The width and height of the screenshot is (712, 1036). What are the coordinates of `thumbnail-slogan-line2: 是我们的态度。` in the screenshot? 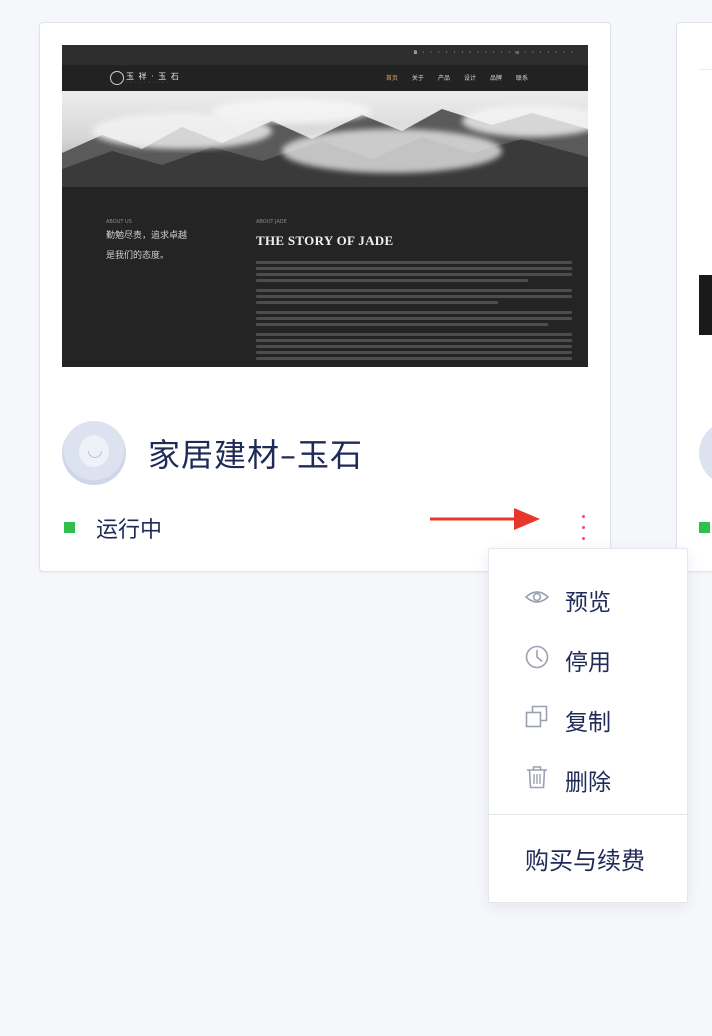 It's located at (138, 256).